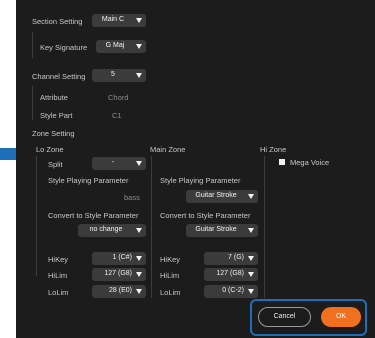 The height and width of the screenshot is (338, 375). I want to click on lo-hikey-dropdown: 1 (C#), so click(119, 258).